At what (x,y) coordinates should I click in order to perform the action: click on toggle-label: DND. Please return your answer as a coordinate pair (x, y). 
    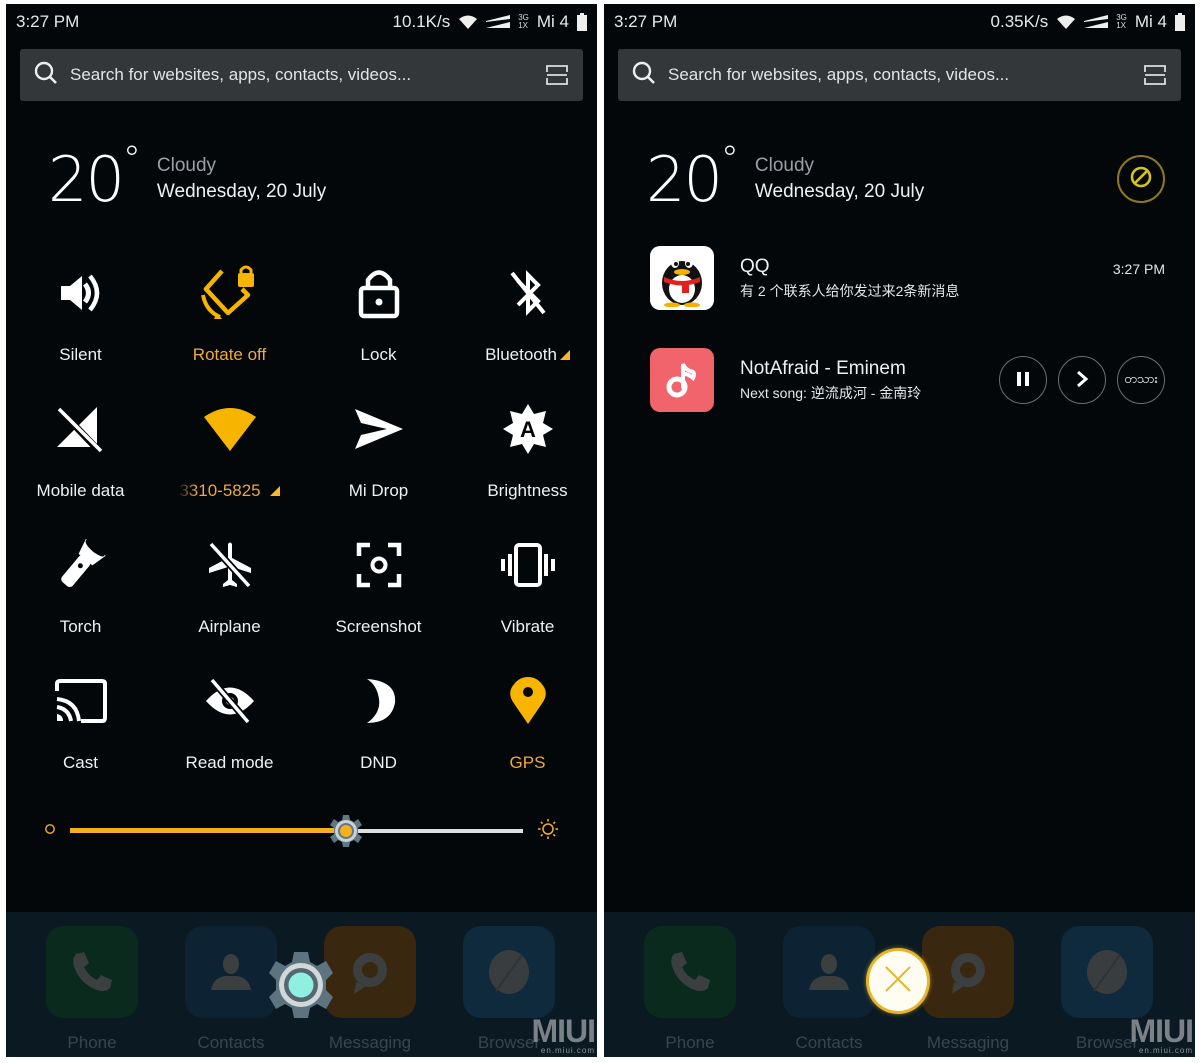
    Looking at the image, I should click on (378, 762).